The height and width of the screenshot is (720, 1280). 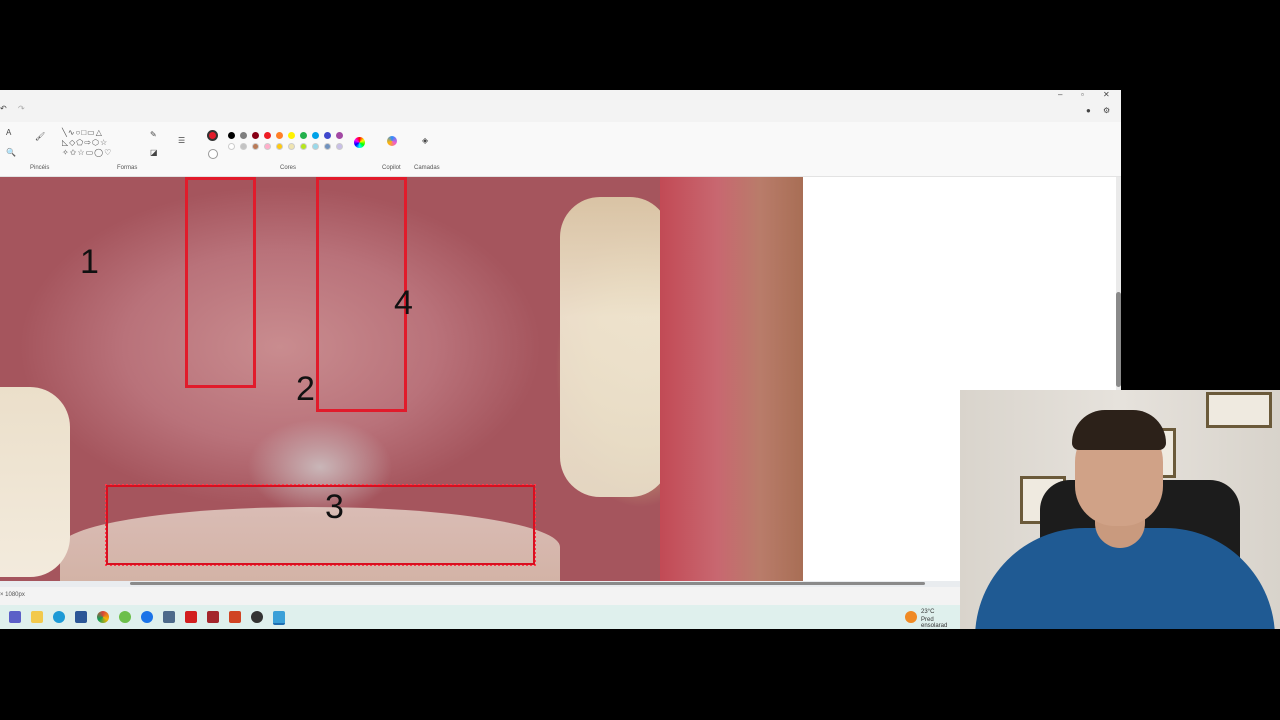 What do you see at coordinates (391, 168) in the screenshot?
I see `copilot-group-label: Copilot` at bounding box center [391, 168].